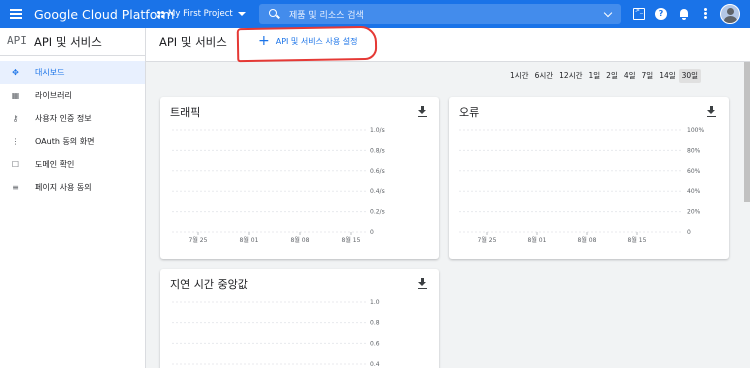  Describe the element at coordinates (273, 13) in the screenshot. I see `search-icon` at that location.